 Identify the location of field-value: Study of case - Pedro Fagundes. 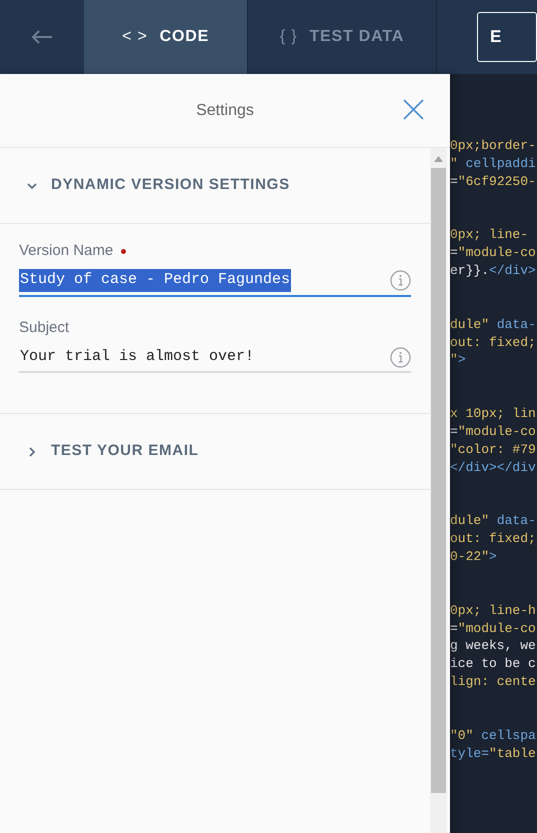
(155, 280).